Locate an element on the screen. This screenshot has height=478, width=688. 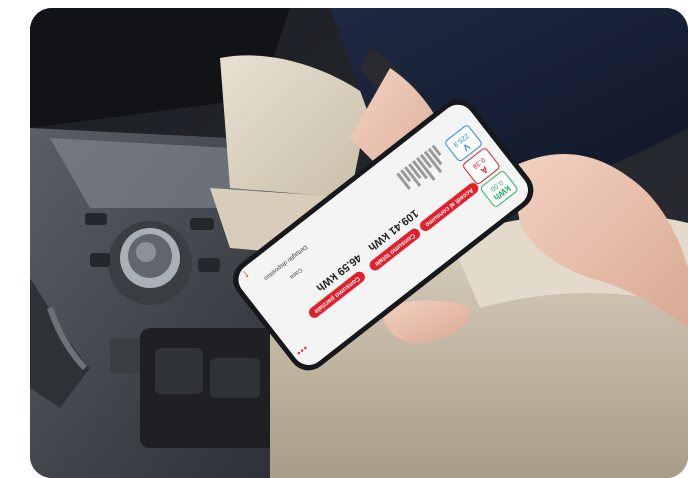
home-label: Casa is located at coordinates (296, 273).